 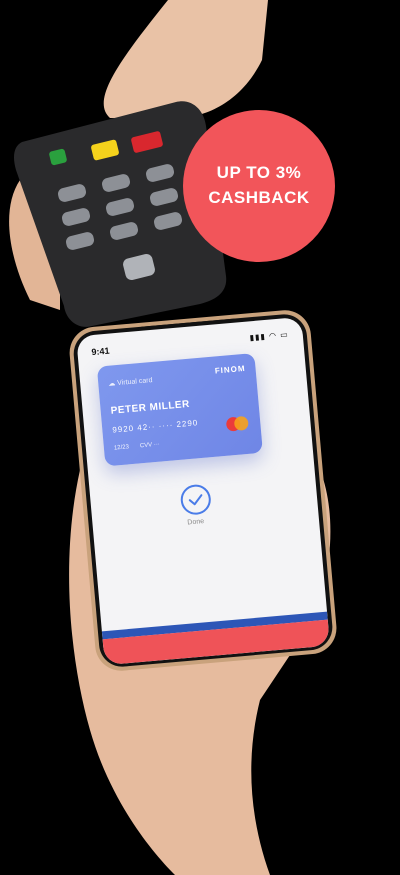 What do you see at coordinates (269, 336) in the screenshot?
I see `status-icons: ▮▮▮ ◠ ▭` at bounding box center [269, 336].